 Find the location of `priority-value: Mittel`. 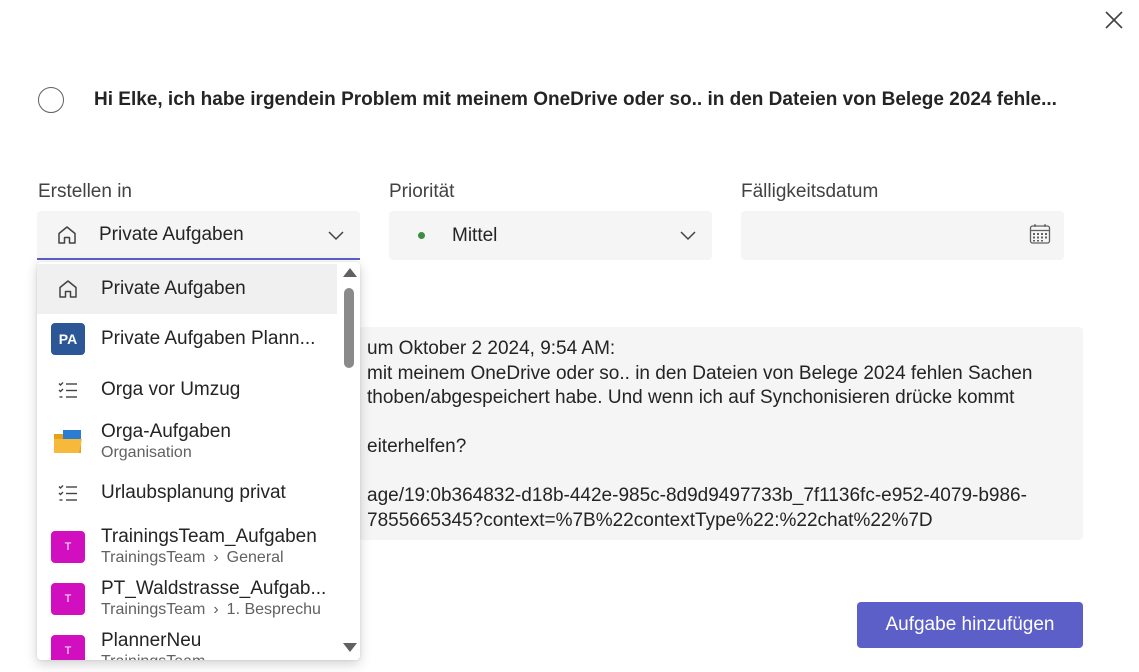

priority-value: Mittel is located at coordinates (475, 235).